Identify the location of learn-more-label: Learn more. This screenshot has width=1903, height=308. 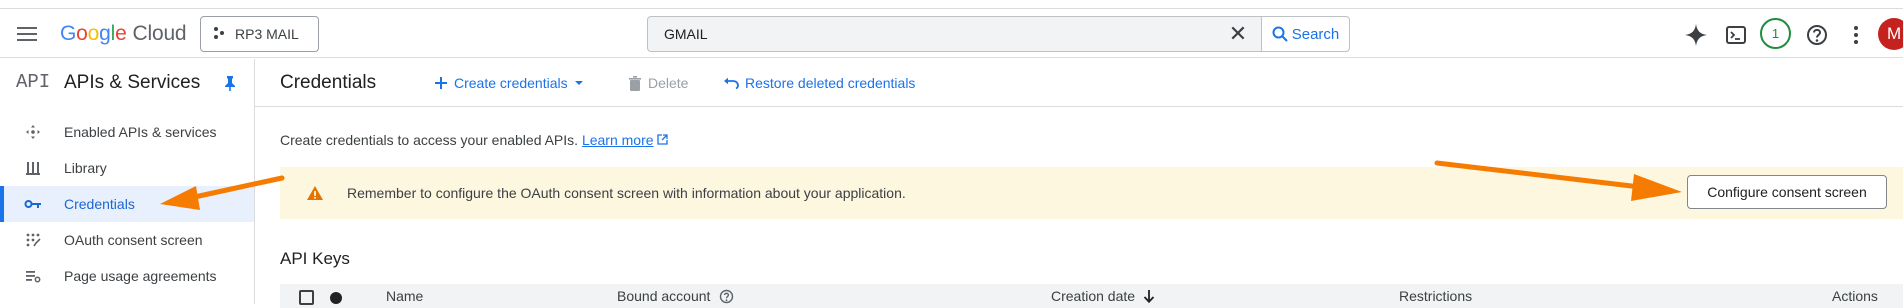
(617, 140).